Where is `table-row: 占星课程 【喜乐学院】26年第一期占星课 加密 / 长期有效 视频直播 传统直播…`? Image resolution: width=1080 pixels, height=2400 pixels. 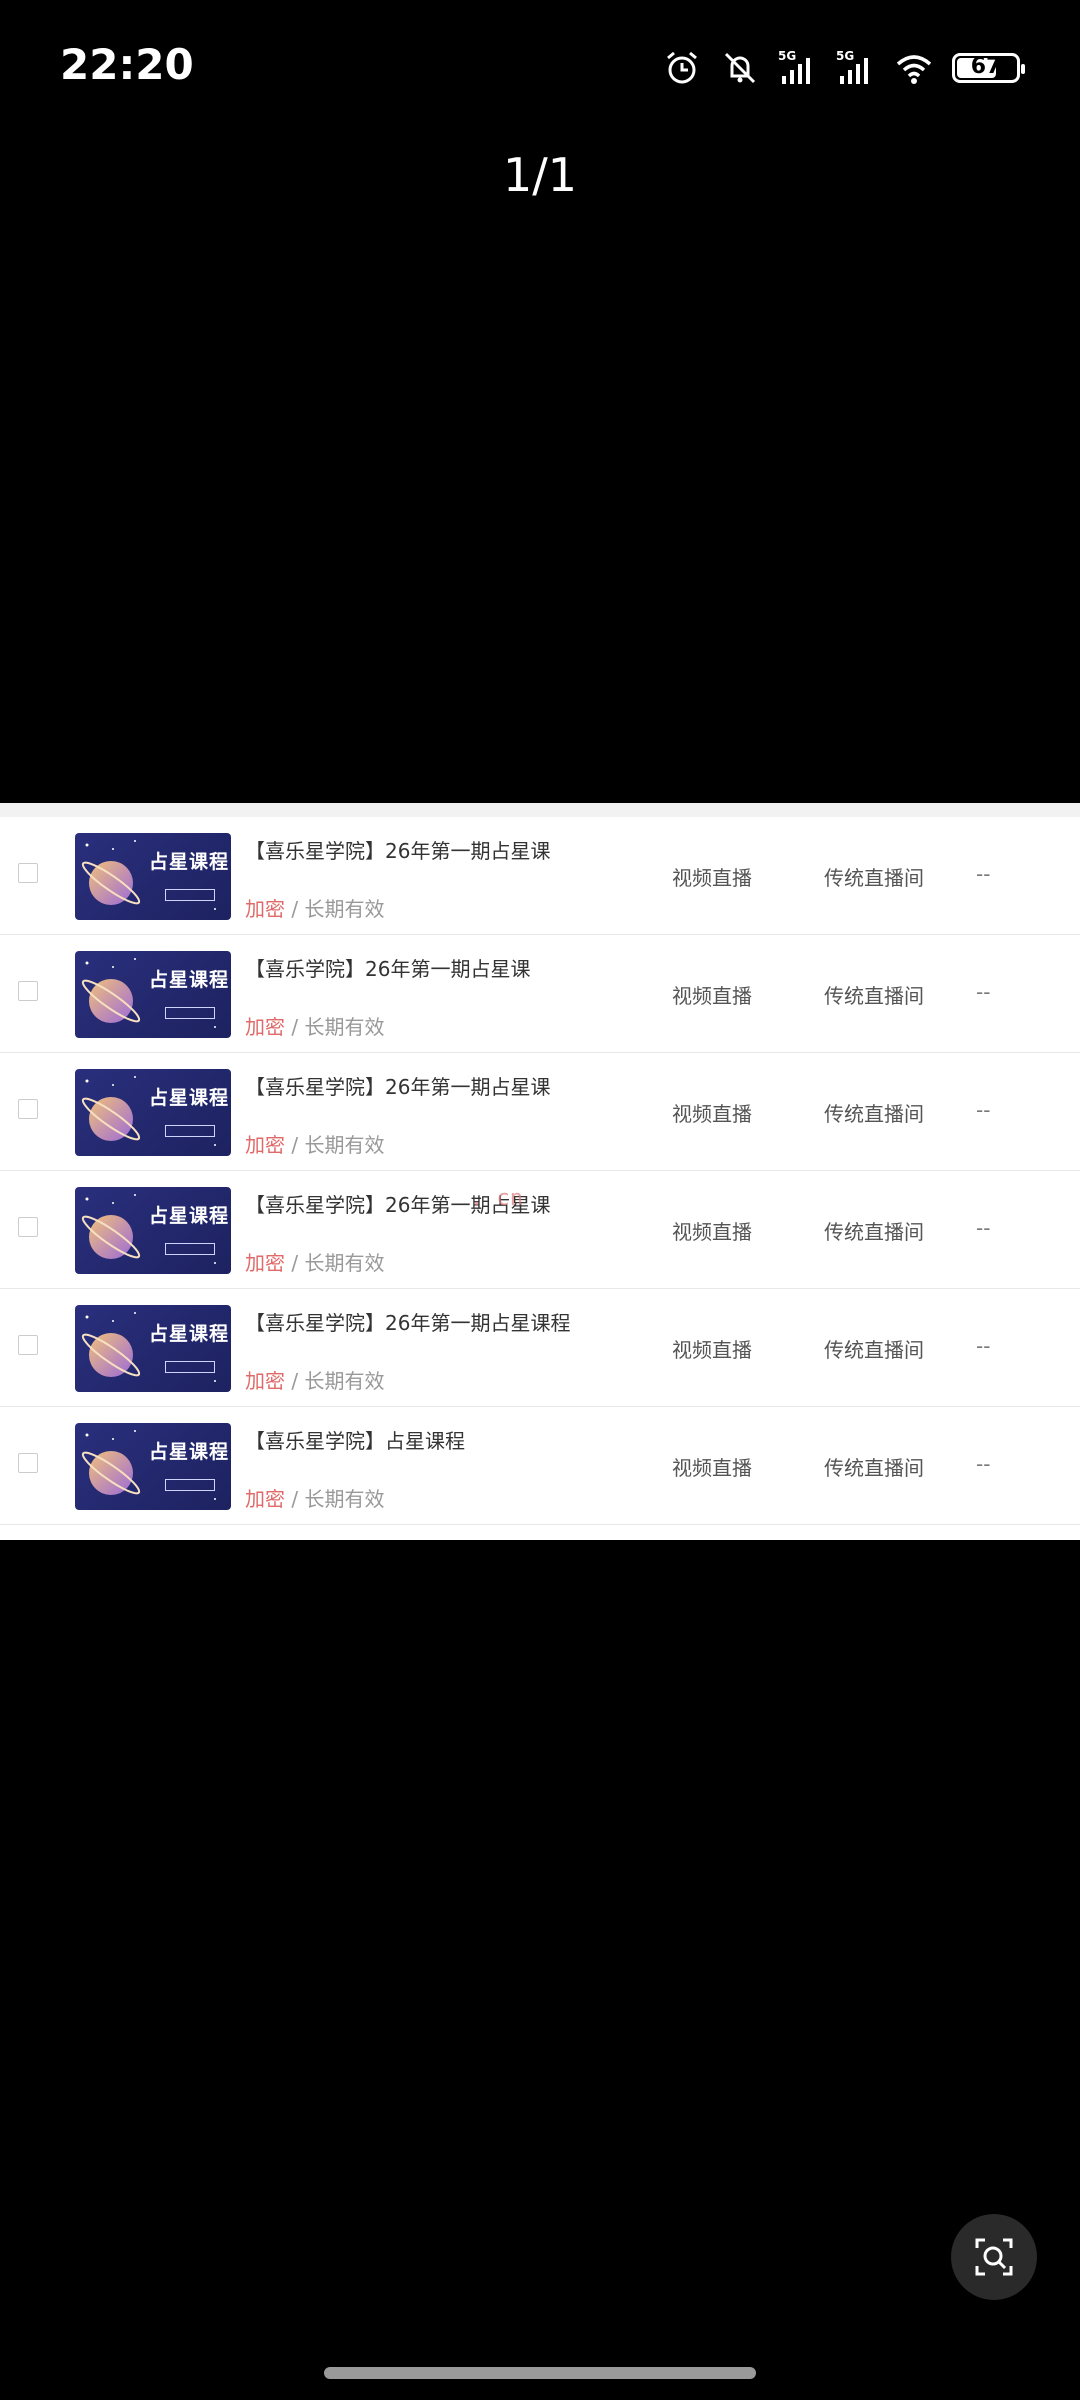 table-row: 占星课程 【喜乐学院】26年第一期占星课 加密 / 长期有效 视频直播 传统直播… is located at coordinates (540, 994).